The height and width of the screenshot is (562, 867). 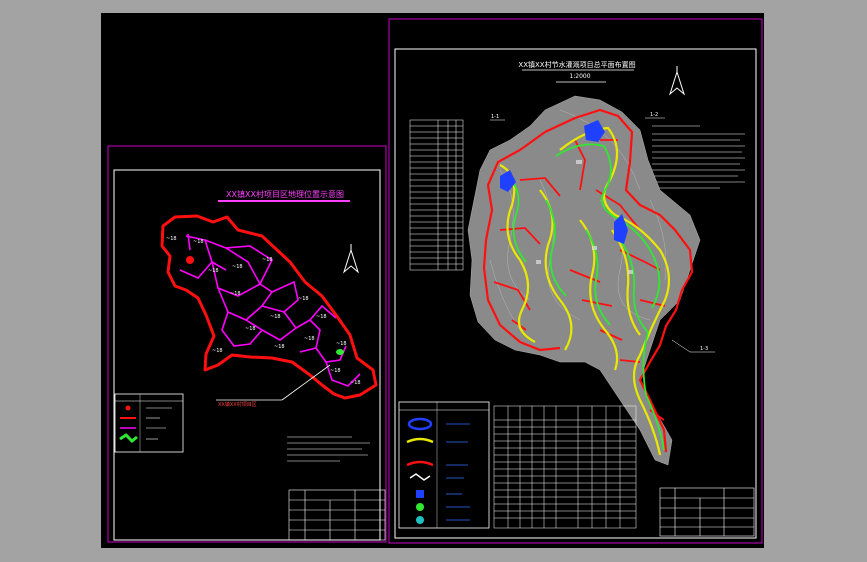 I want to click on right-sheet-title: XX镇XX村节水灌溉项目总平面布置图, so click(x=576, y=64).